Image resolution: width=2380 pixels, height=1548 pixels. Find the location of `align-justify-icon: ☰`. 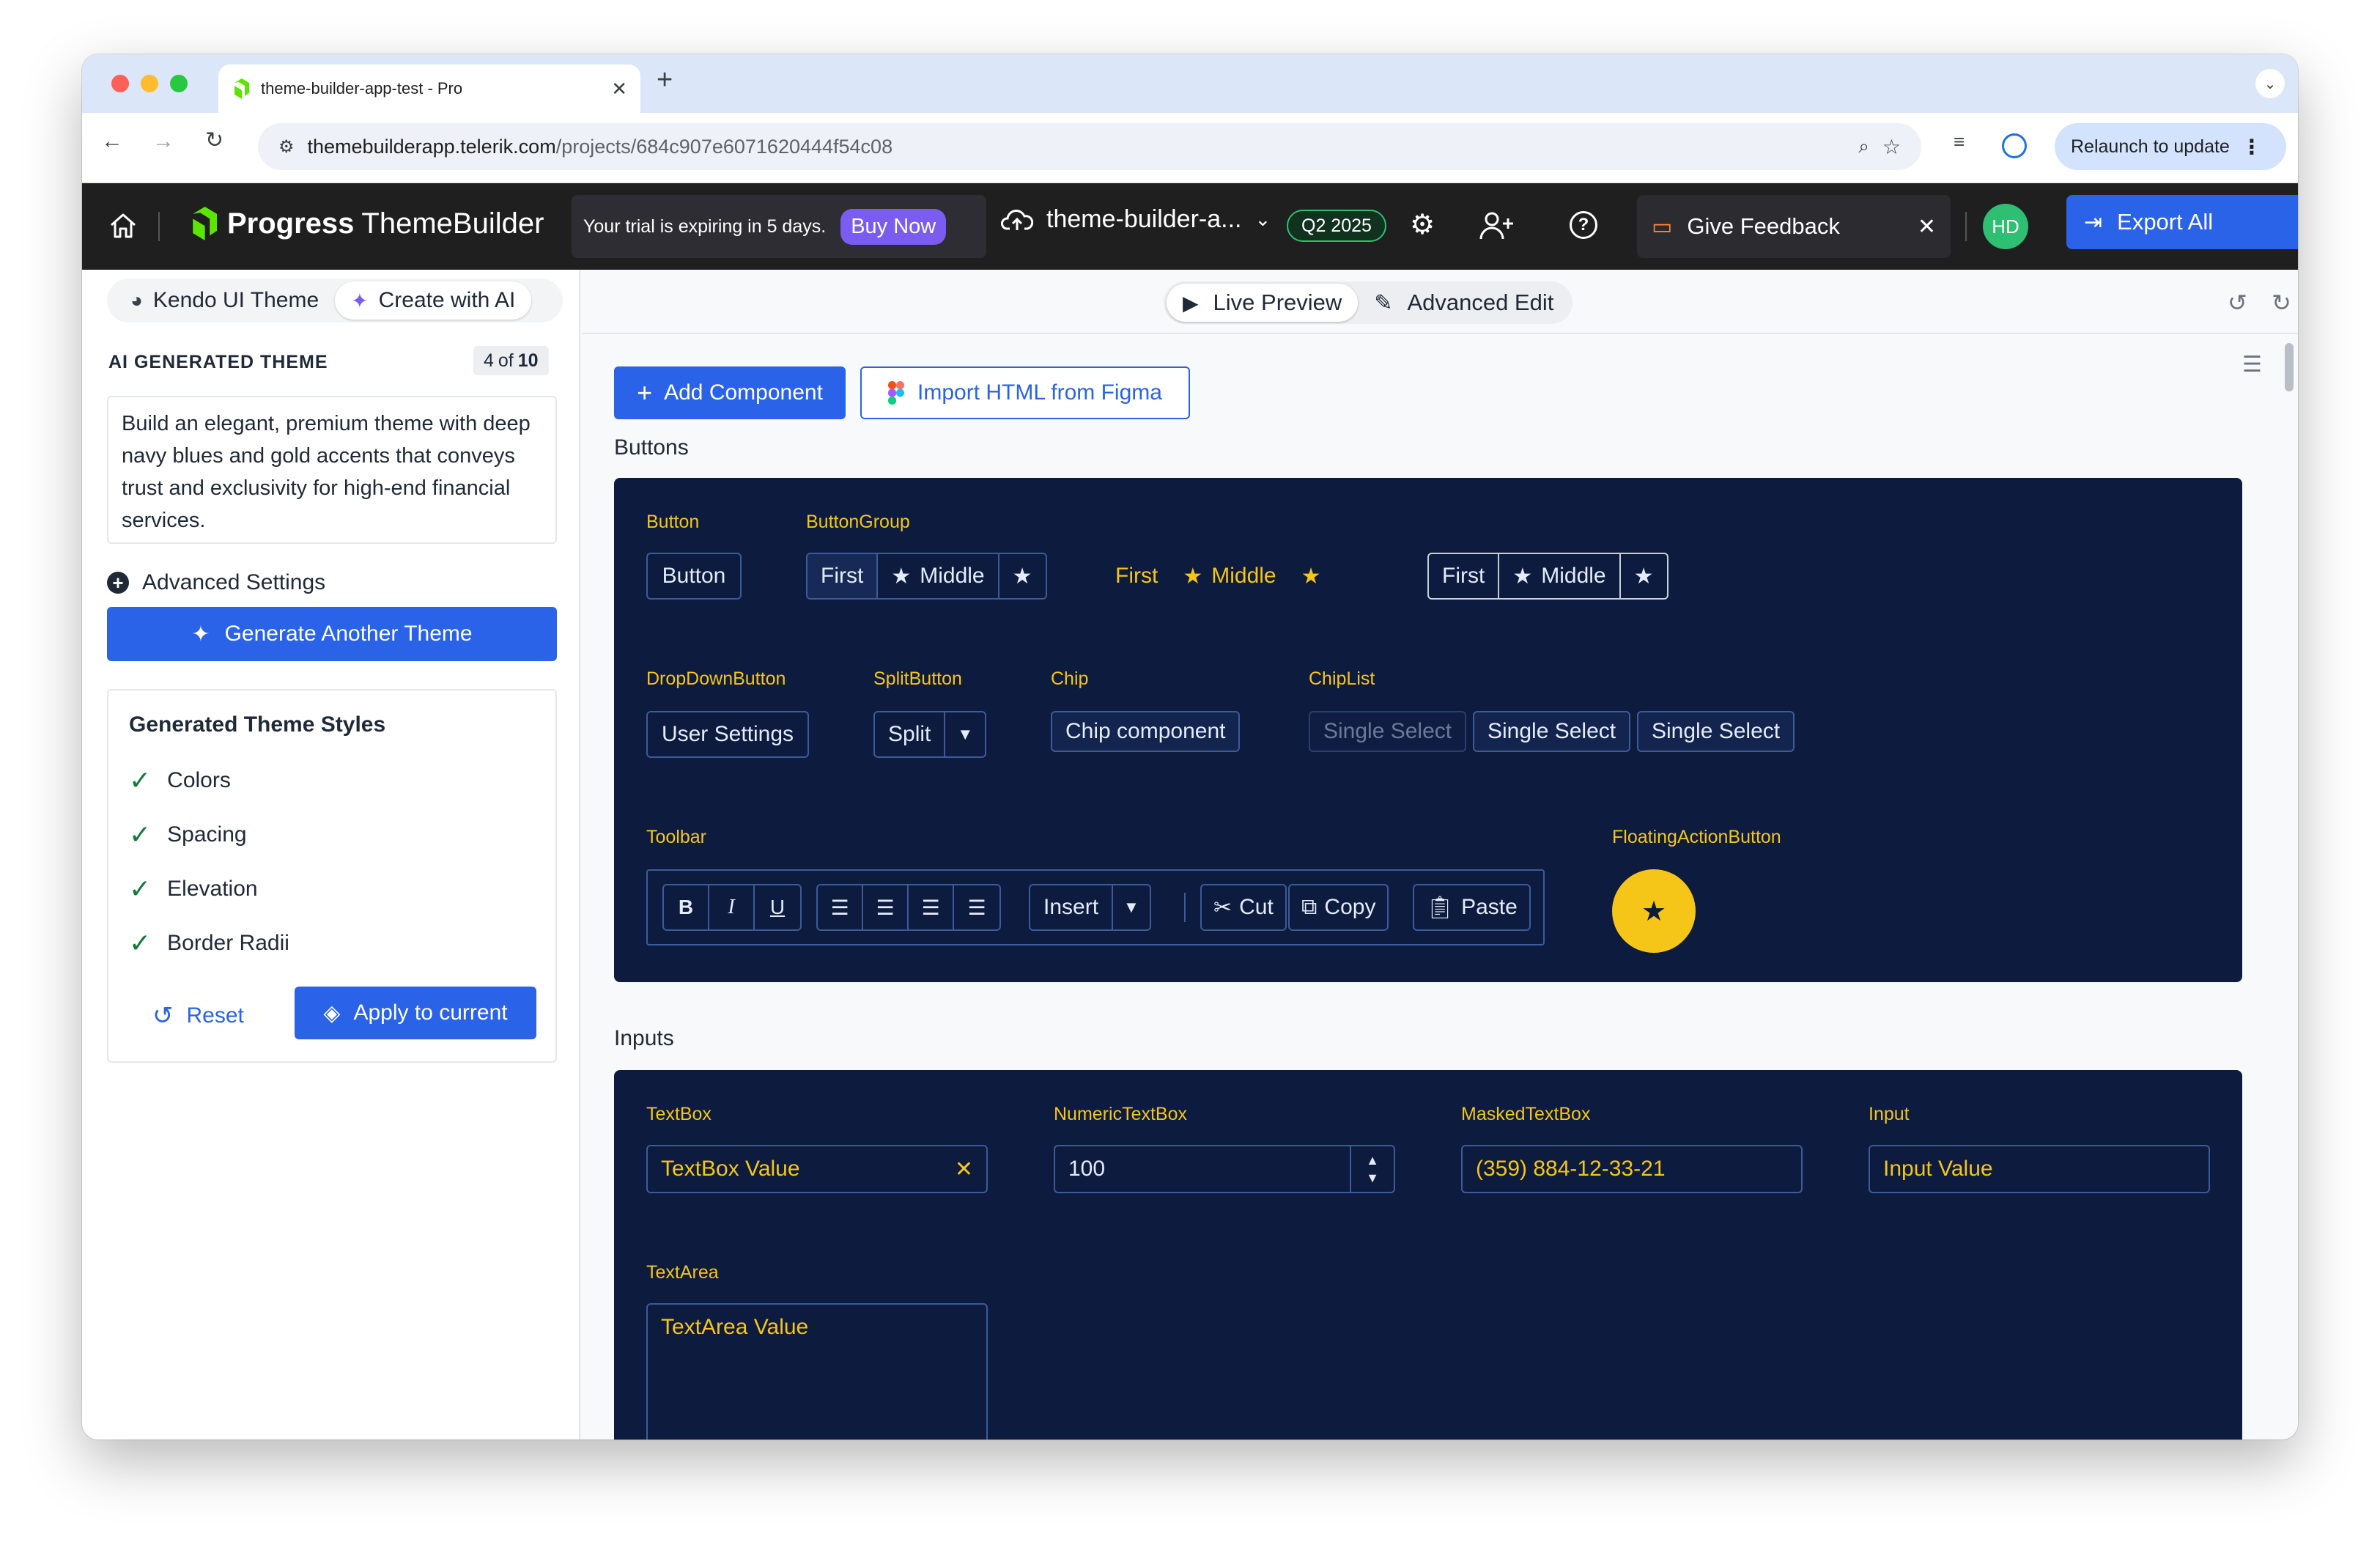

align-justify-icon: ☰ is located at coordinates (976, 907).